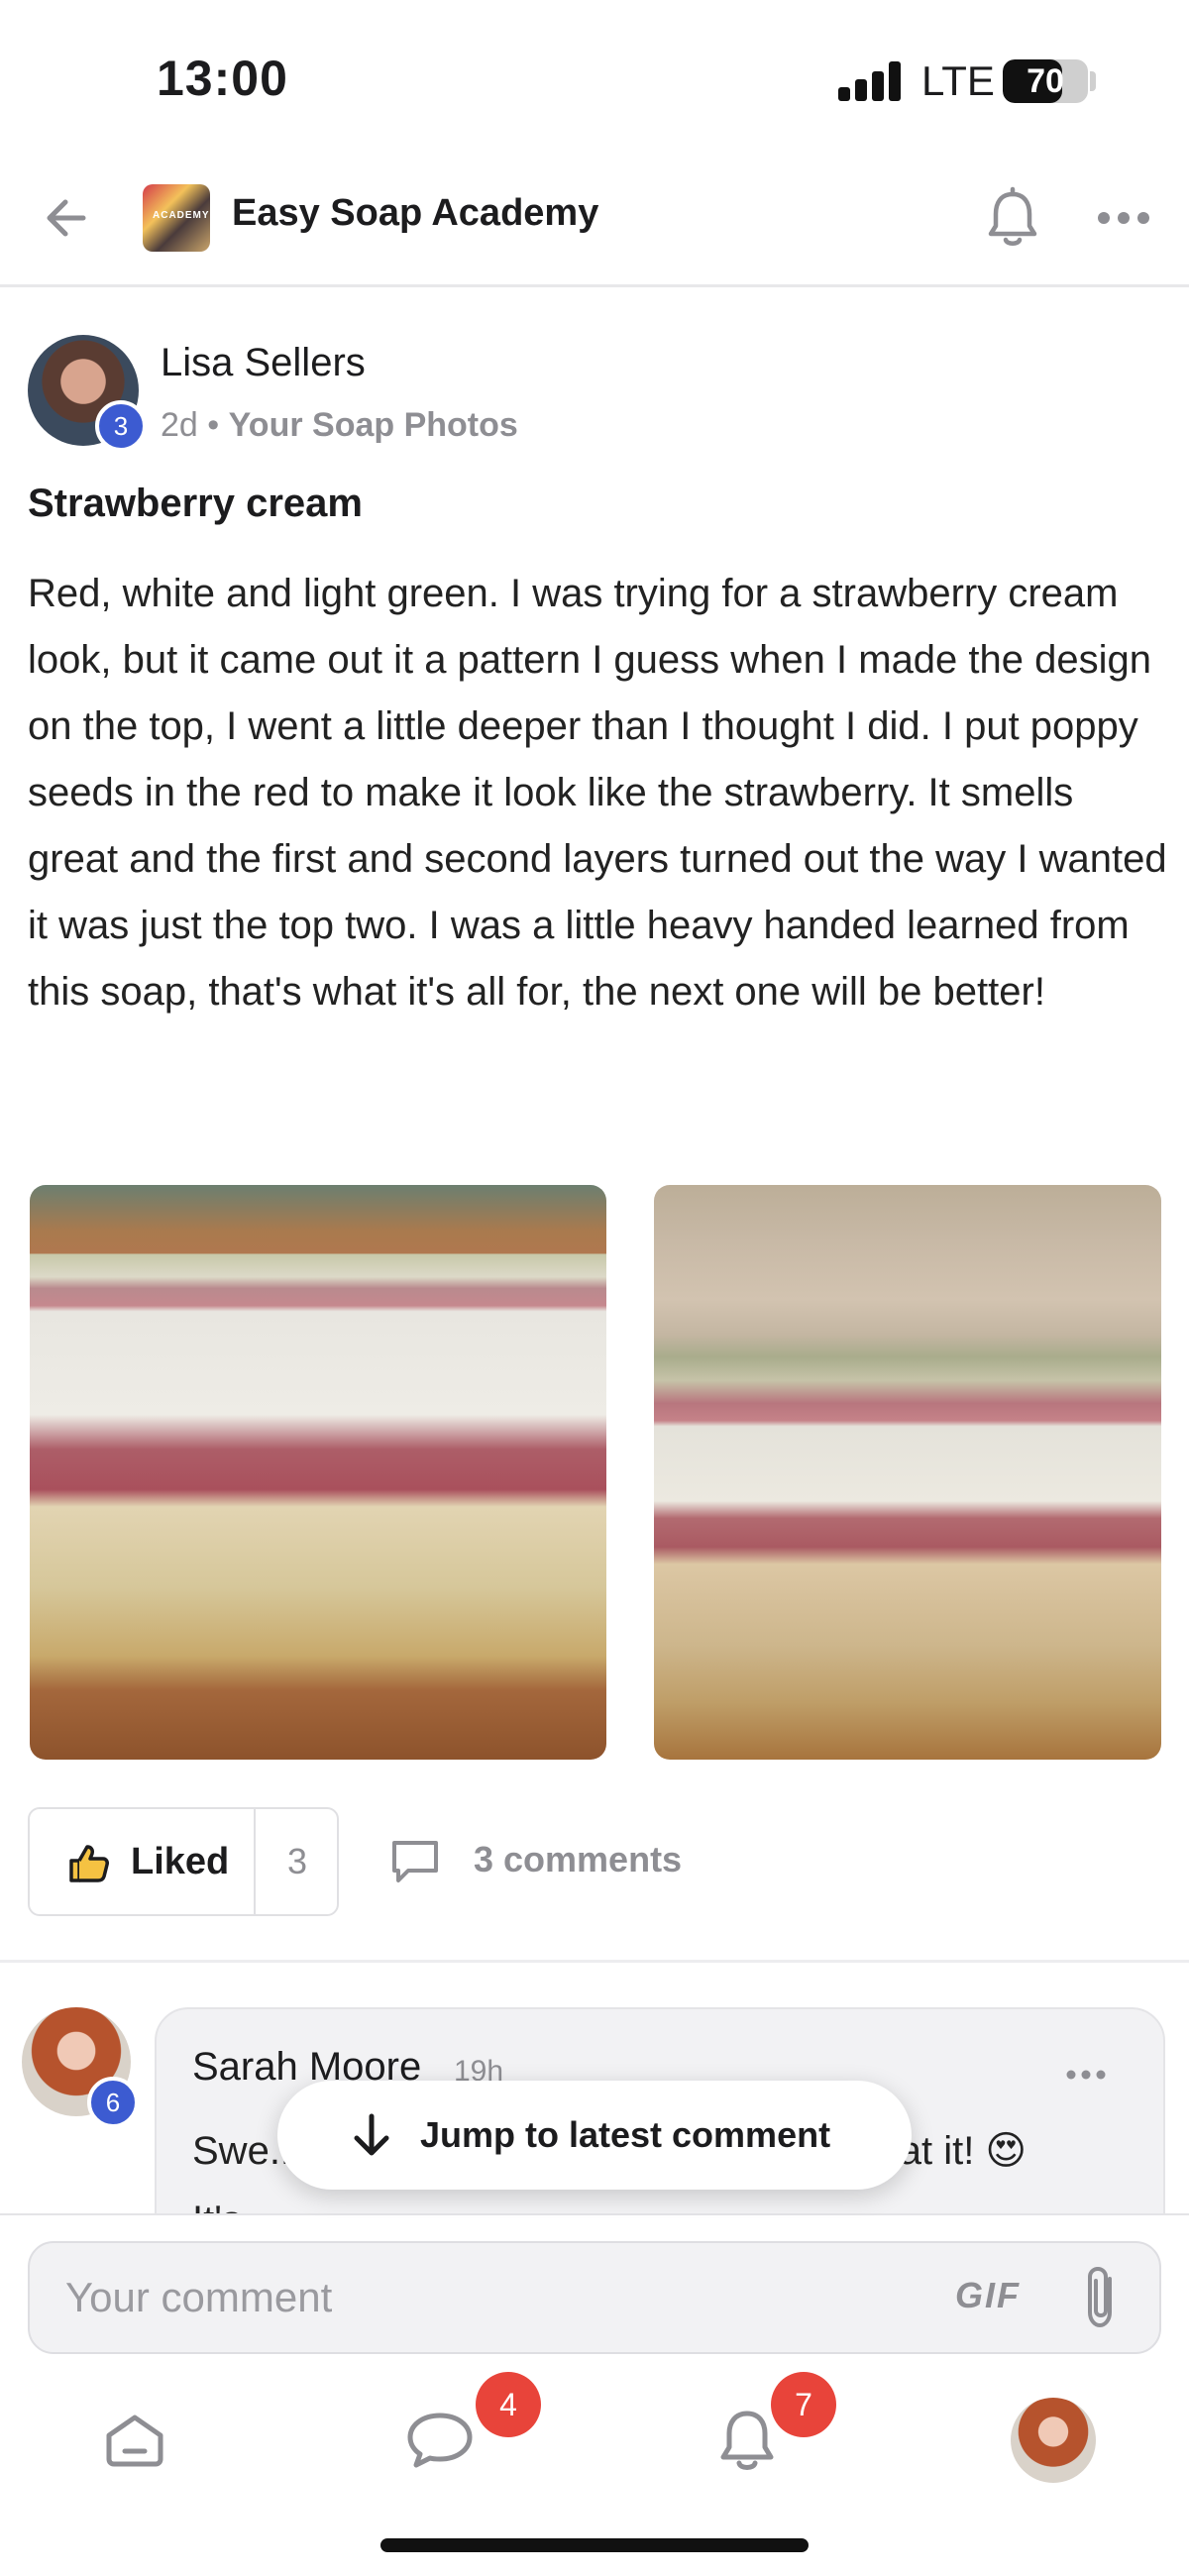 The image size is (1189, 2576). What do you see at coordinates (594, 1961) in the screenshot?
I see `section-divider` at bounding box center [594, 1961].